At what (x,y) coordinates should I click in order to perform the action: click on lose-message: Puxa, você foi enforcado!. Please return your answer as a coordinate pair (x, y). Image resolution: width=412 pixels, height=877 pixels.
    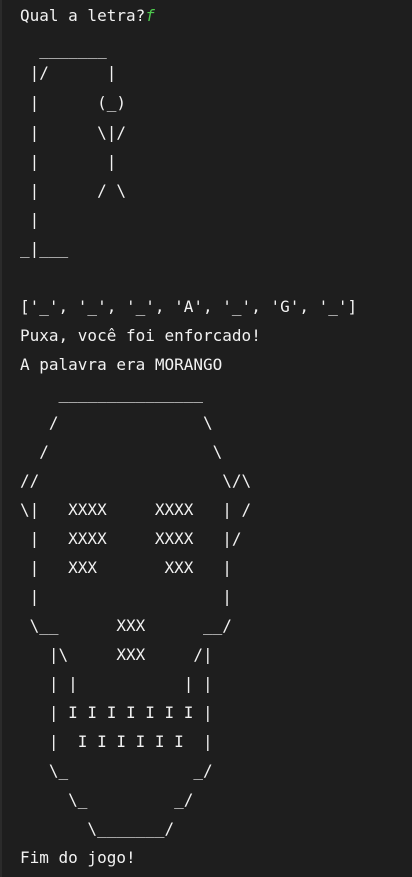
    Looking at the image, I should click on (140, 335).